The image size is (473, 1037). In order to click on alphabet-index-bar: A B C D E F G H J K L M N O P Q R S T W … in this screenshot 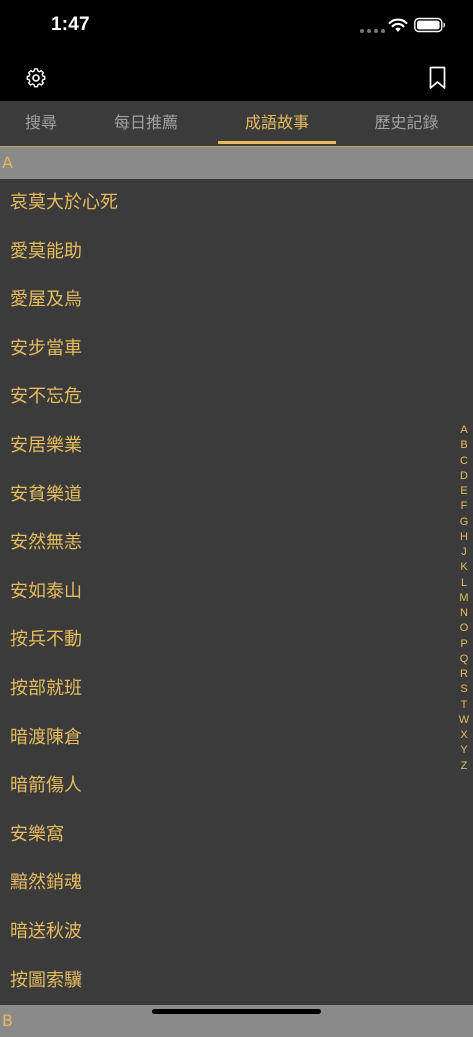, I will do `click(464, 598)`.